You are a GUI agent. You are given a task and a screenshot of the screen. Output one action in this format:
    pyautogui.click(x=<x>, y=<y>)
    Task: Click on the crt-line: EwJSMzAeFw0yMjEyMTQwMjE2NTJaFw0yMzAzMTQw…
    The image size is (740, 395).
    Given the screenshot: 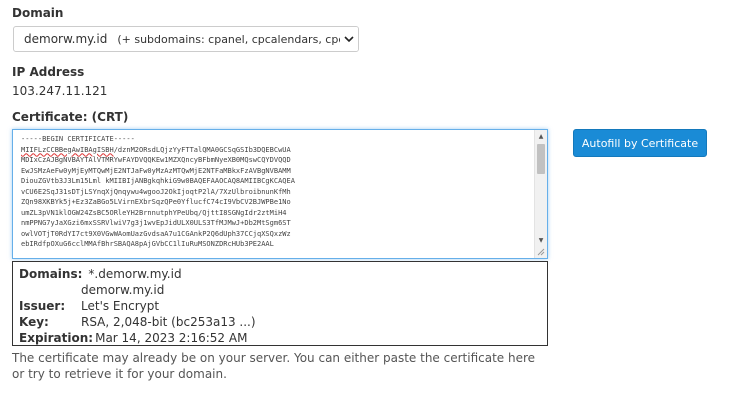 What is the action you would take?
    pyautogui.click(x=156, y=170)
    